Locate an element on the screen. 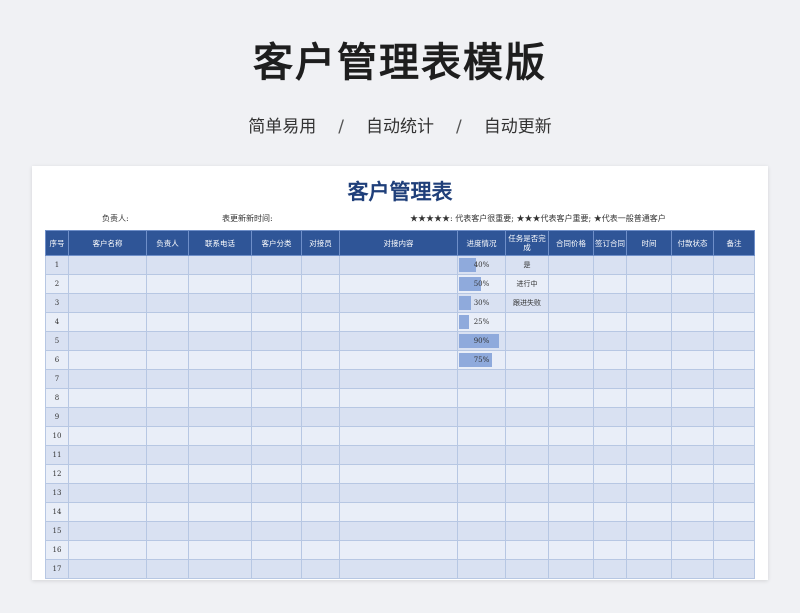  progress-cell: 30% is located at coordinates (481, 303).